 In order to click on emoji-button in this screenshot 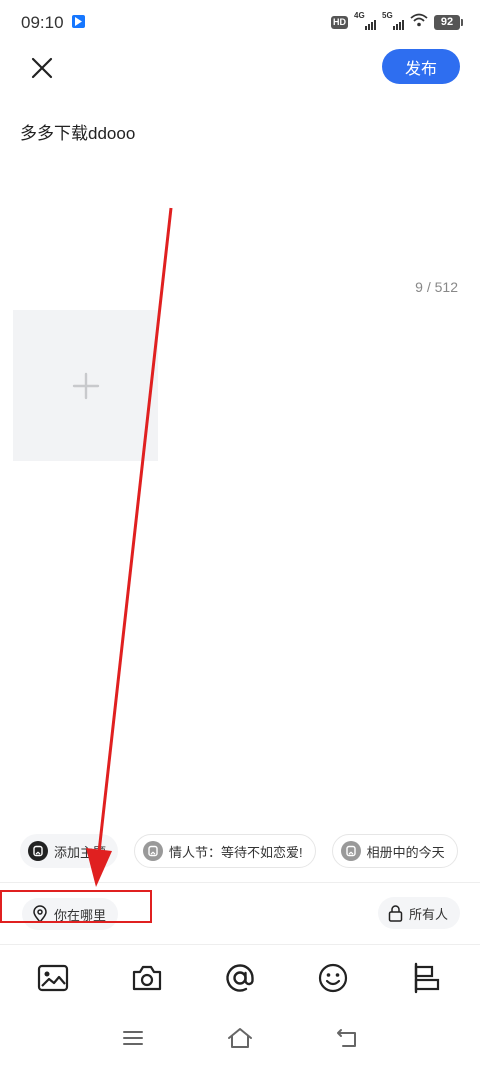, I will do `click(333, 978)`.